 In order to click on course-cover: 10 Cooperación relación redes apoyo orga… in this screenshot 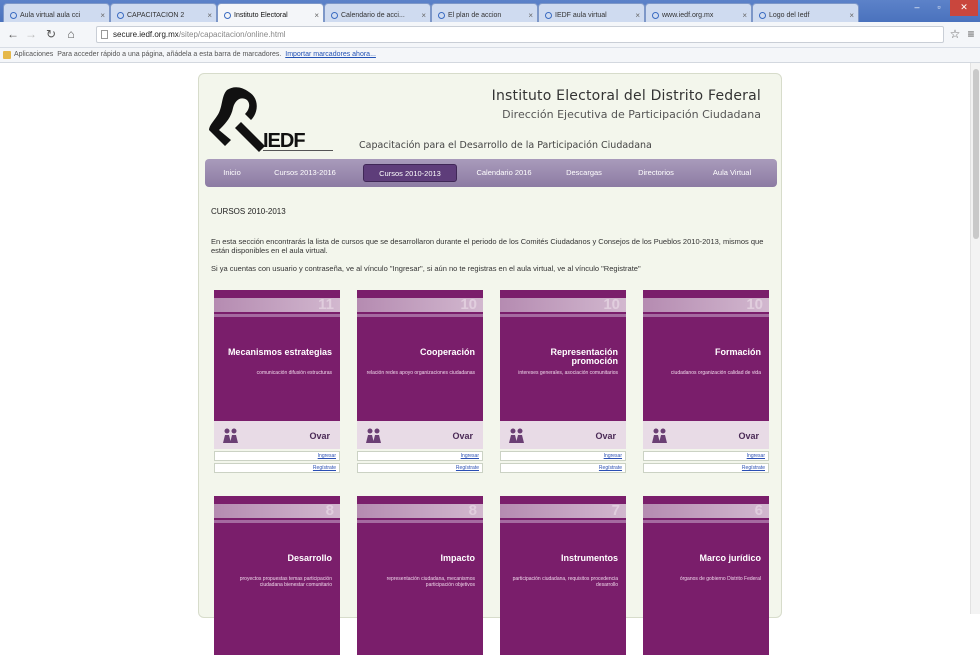, I will do `click(420, 369)`.